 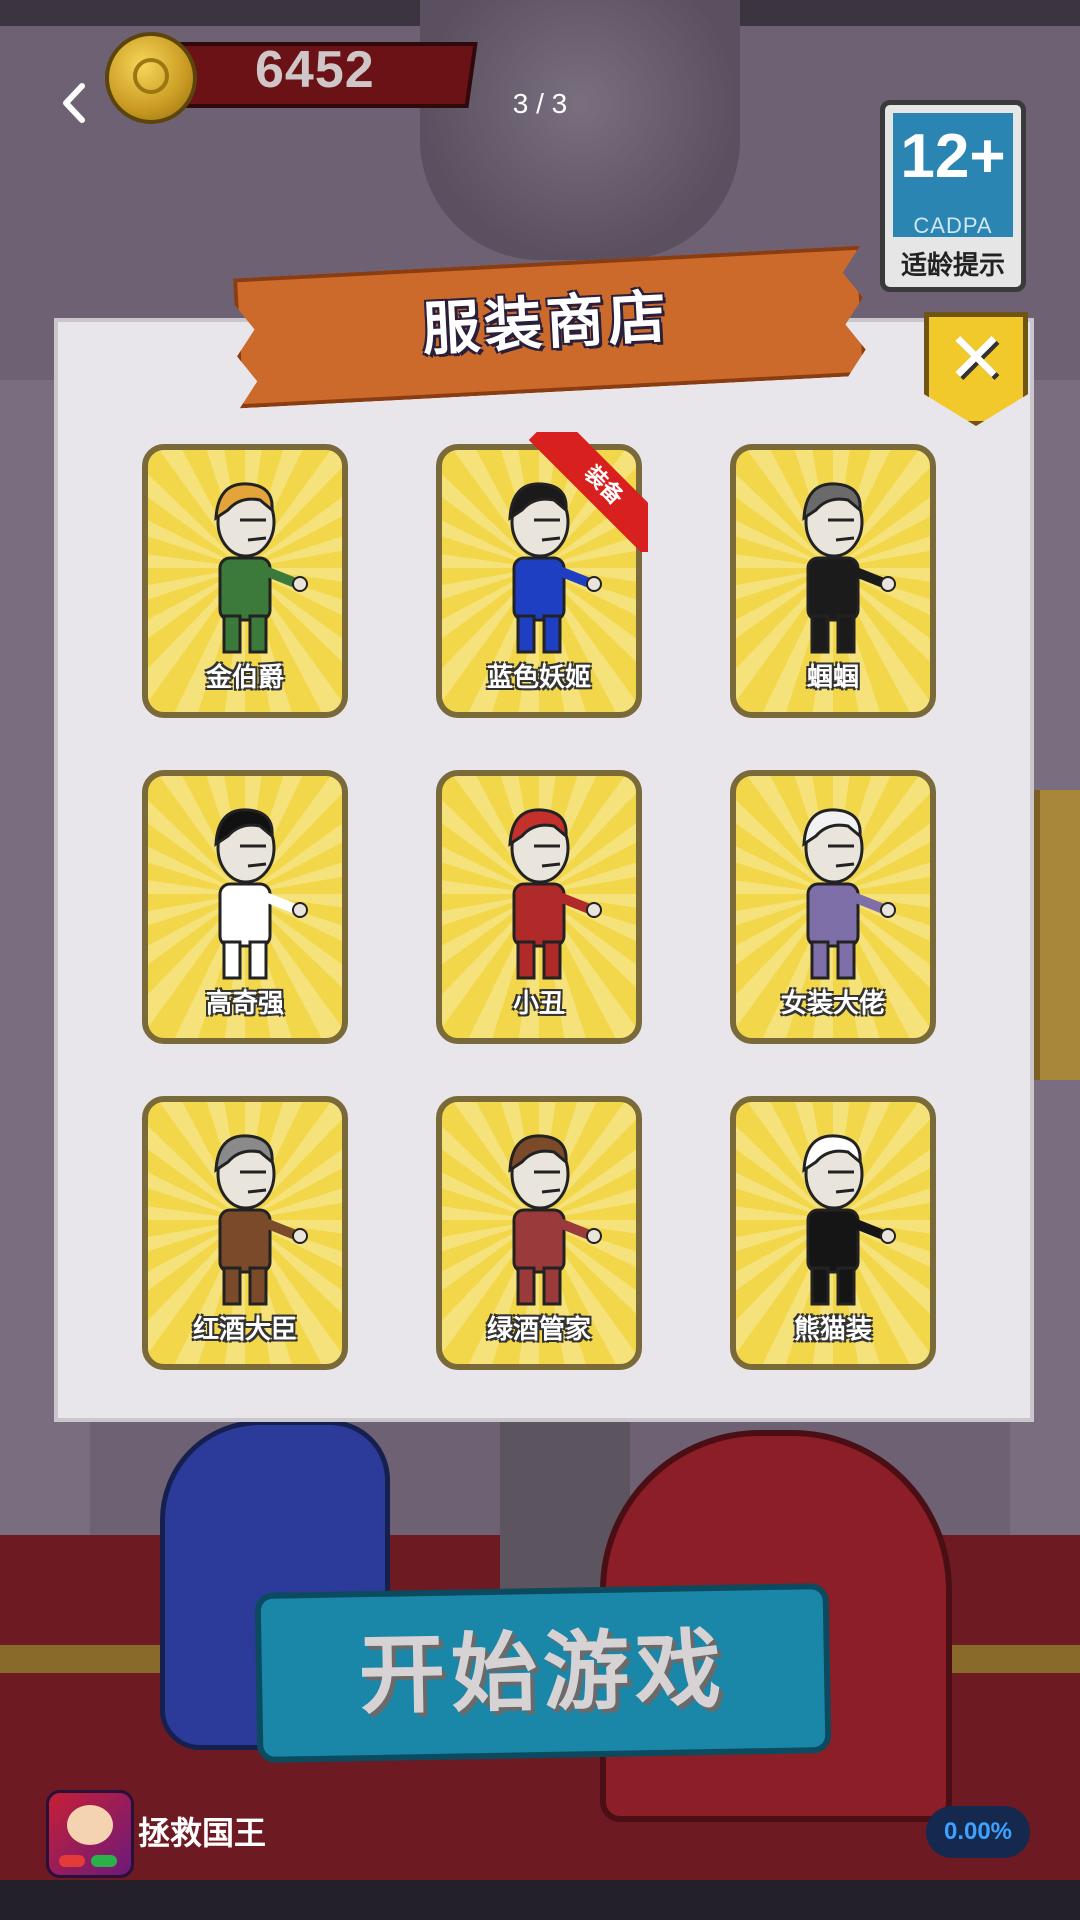 I want to click on costume-card: 绿酒管家, so click(x=539, y=1233).